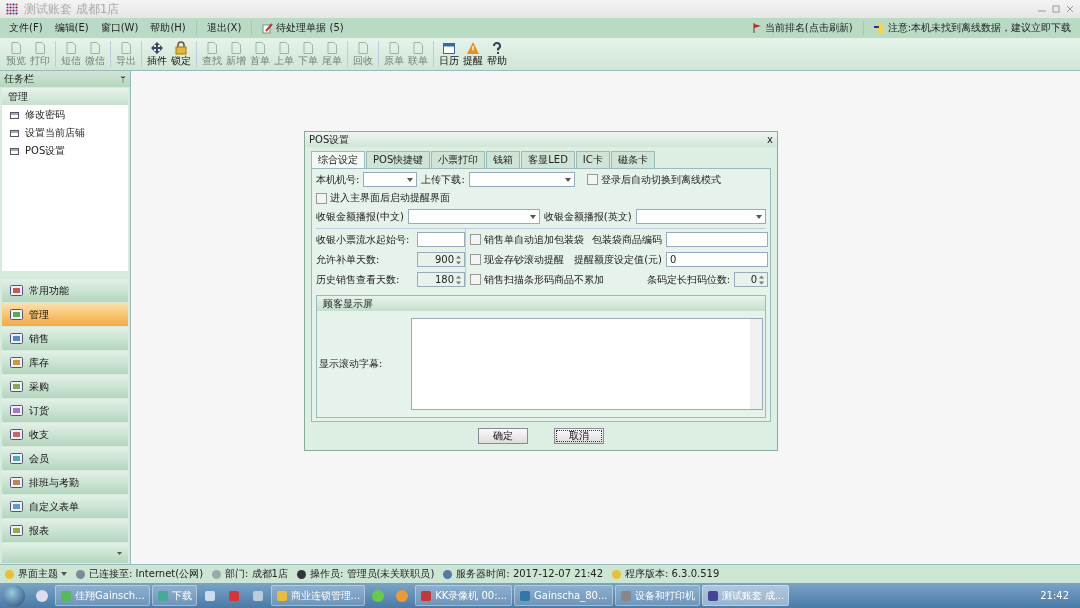 Image resolution: width=1080 pixels, height=608 pixels. I want to click on toolbar-button: 提醒, so click(473, 54).